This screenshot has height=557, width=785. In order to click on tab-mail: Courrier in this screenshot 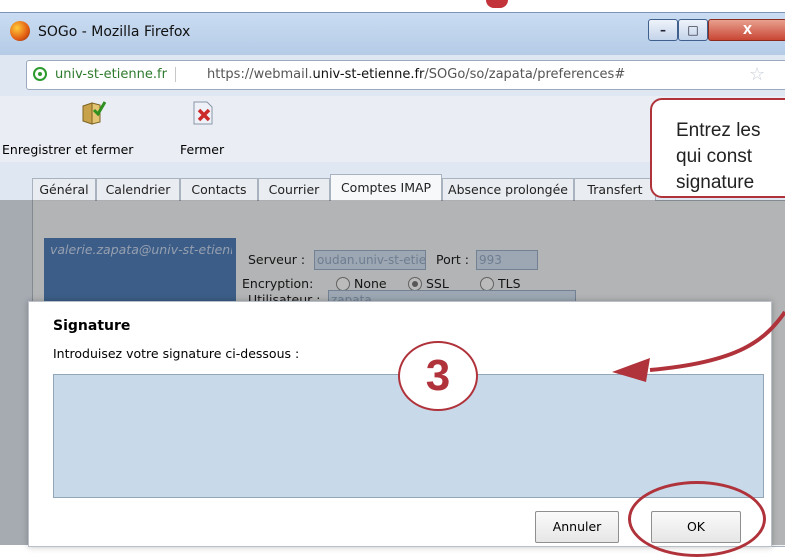, I will do `click(294, 189)`.